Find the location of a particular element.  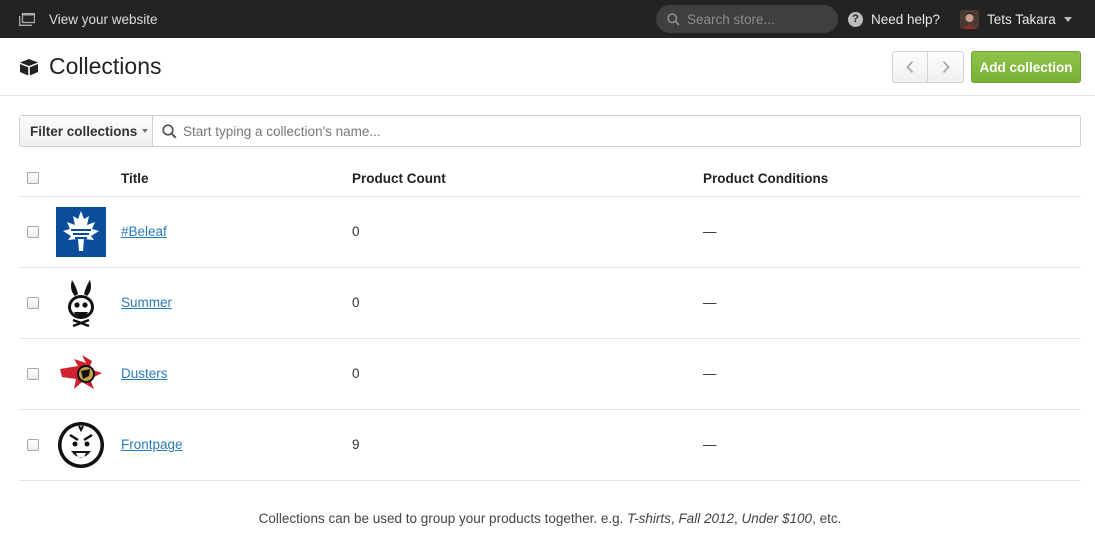

bunny-face-logo is located at coordinates (81, 303).